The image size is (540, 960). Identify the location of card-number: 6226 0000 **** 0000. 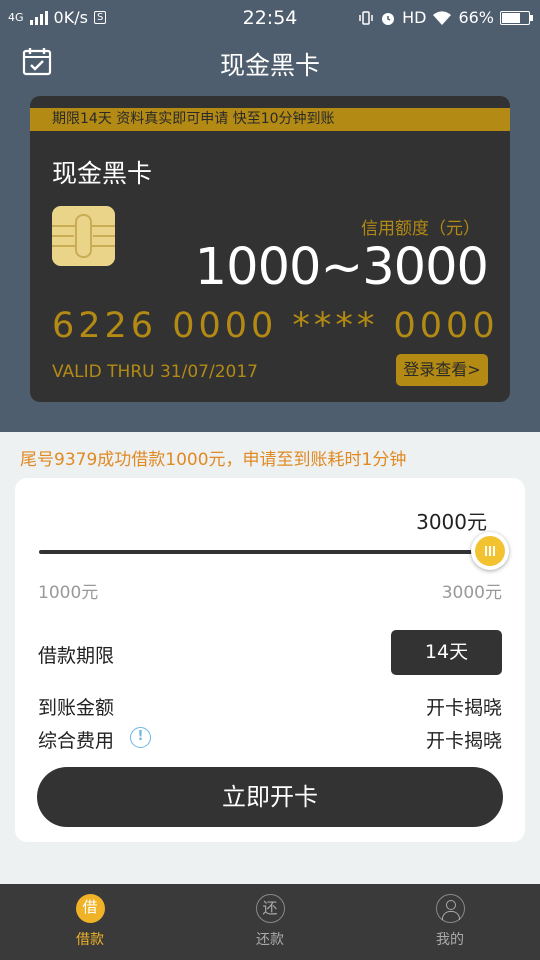
(275, 326).